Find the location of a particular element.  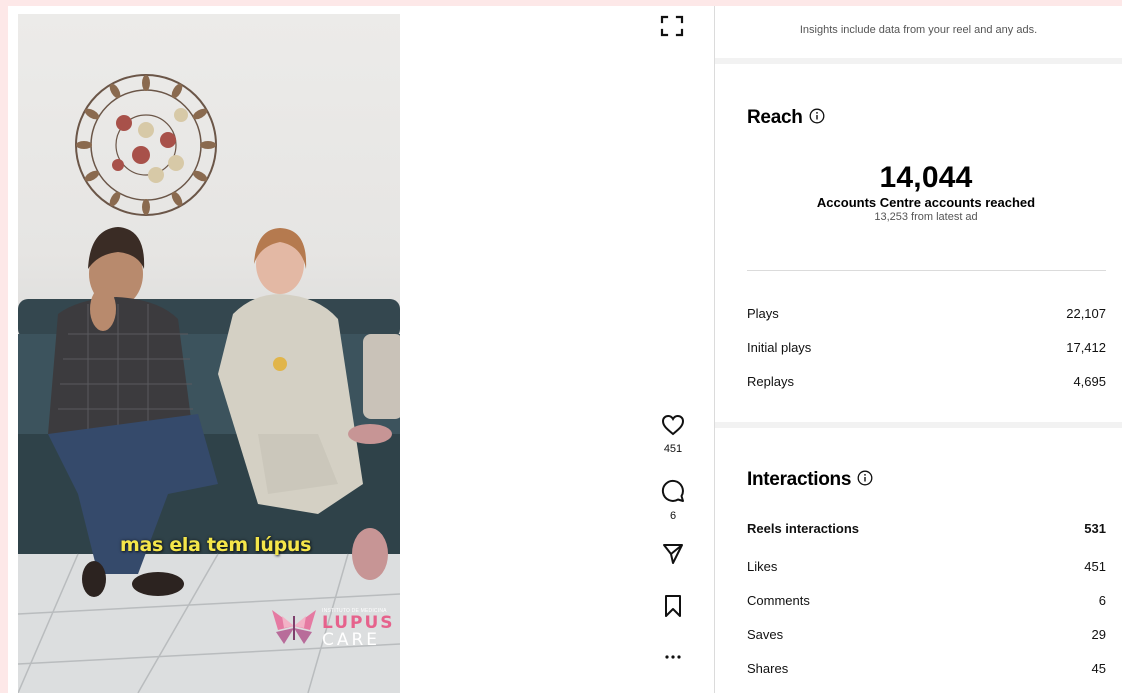

interactions-row-reels: Reels interactions 531 is located at coordinates (926, 531).